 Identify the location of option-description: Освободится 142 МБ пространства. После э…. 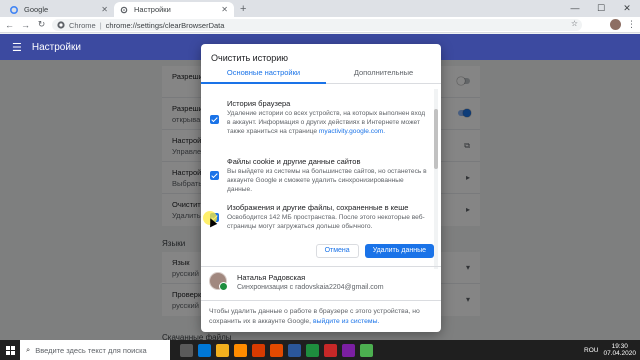
(326, 222).